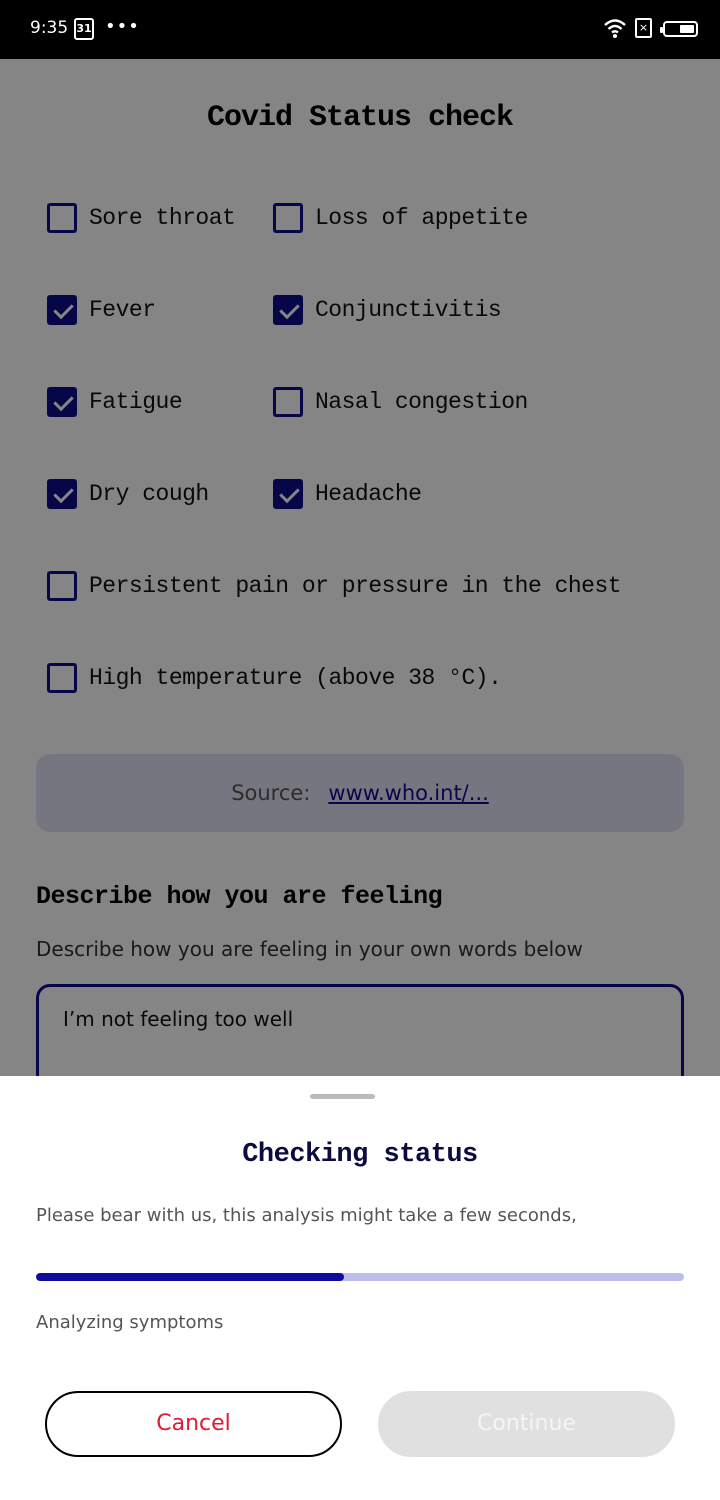 This screenshot has width=720, height=1500. I want to click on status-time: 9:35, so click(49, 28).